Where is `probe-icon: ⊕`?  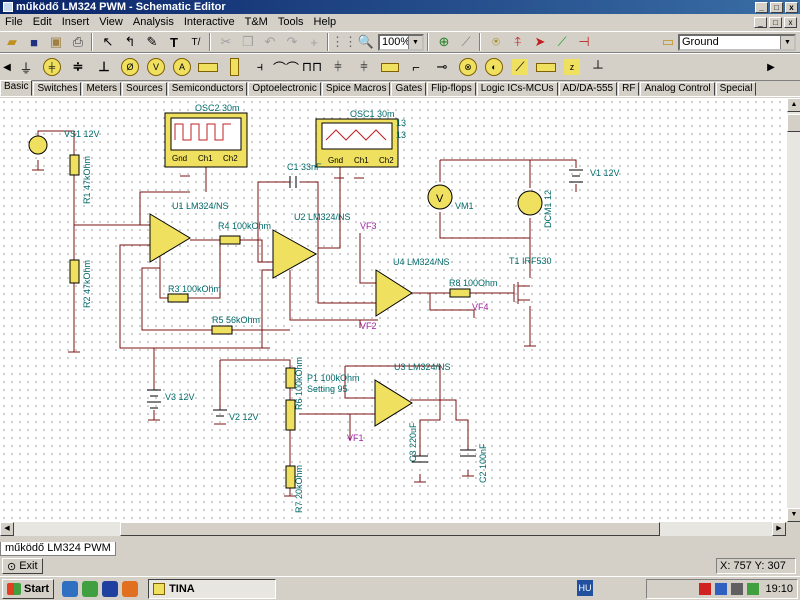 probe-icon: ⊕ is located at coordinates (444, 42).